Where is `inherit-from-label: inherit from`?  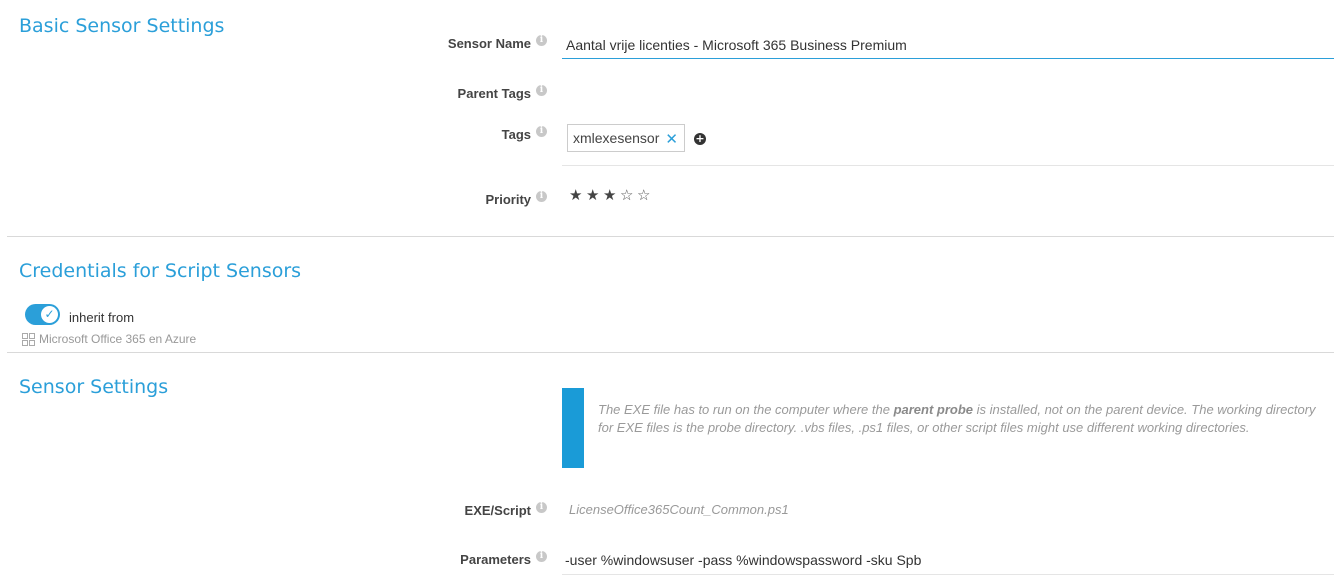 inherit-from-label: inherit from is located at coordinates (102, 317).